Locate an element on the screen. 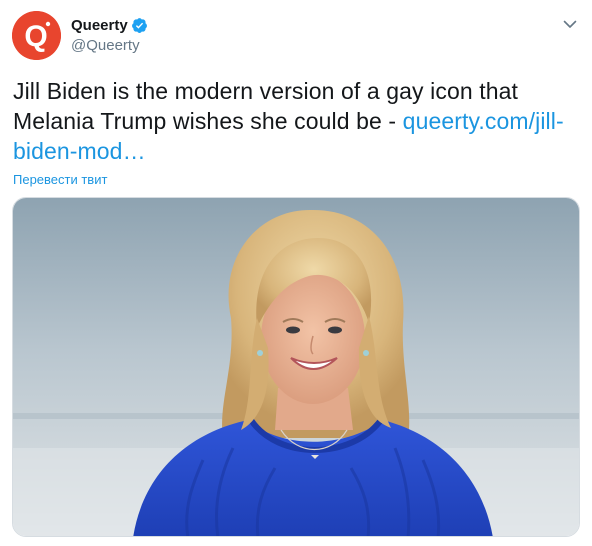 The image size is (592, 546). account-handle: @Queerty is located at coordinates (109, 45).